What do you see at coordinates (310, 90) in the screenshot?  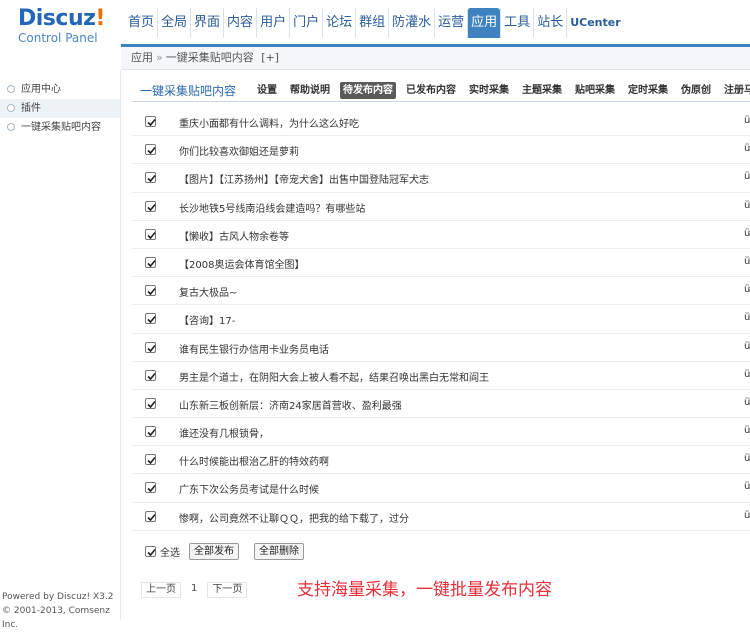 I see `tab-1: 帮助说明` at bounding box center [310, 90].